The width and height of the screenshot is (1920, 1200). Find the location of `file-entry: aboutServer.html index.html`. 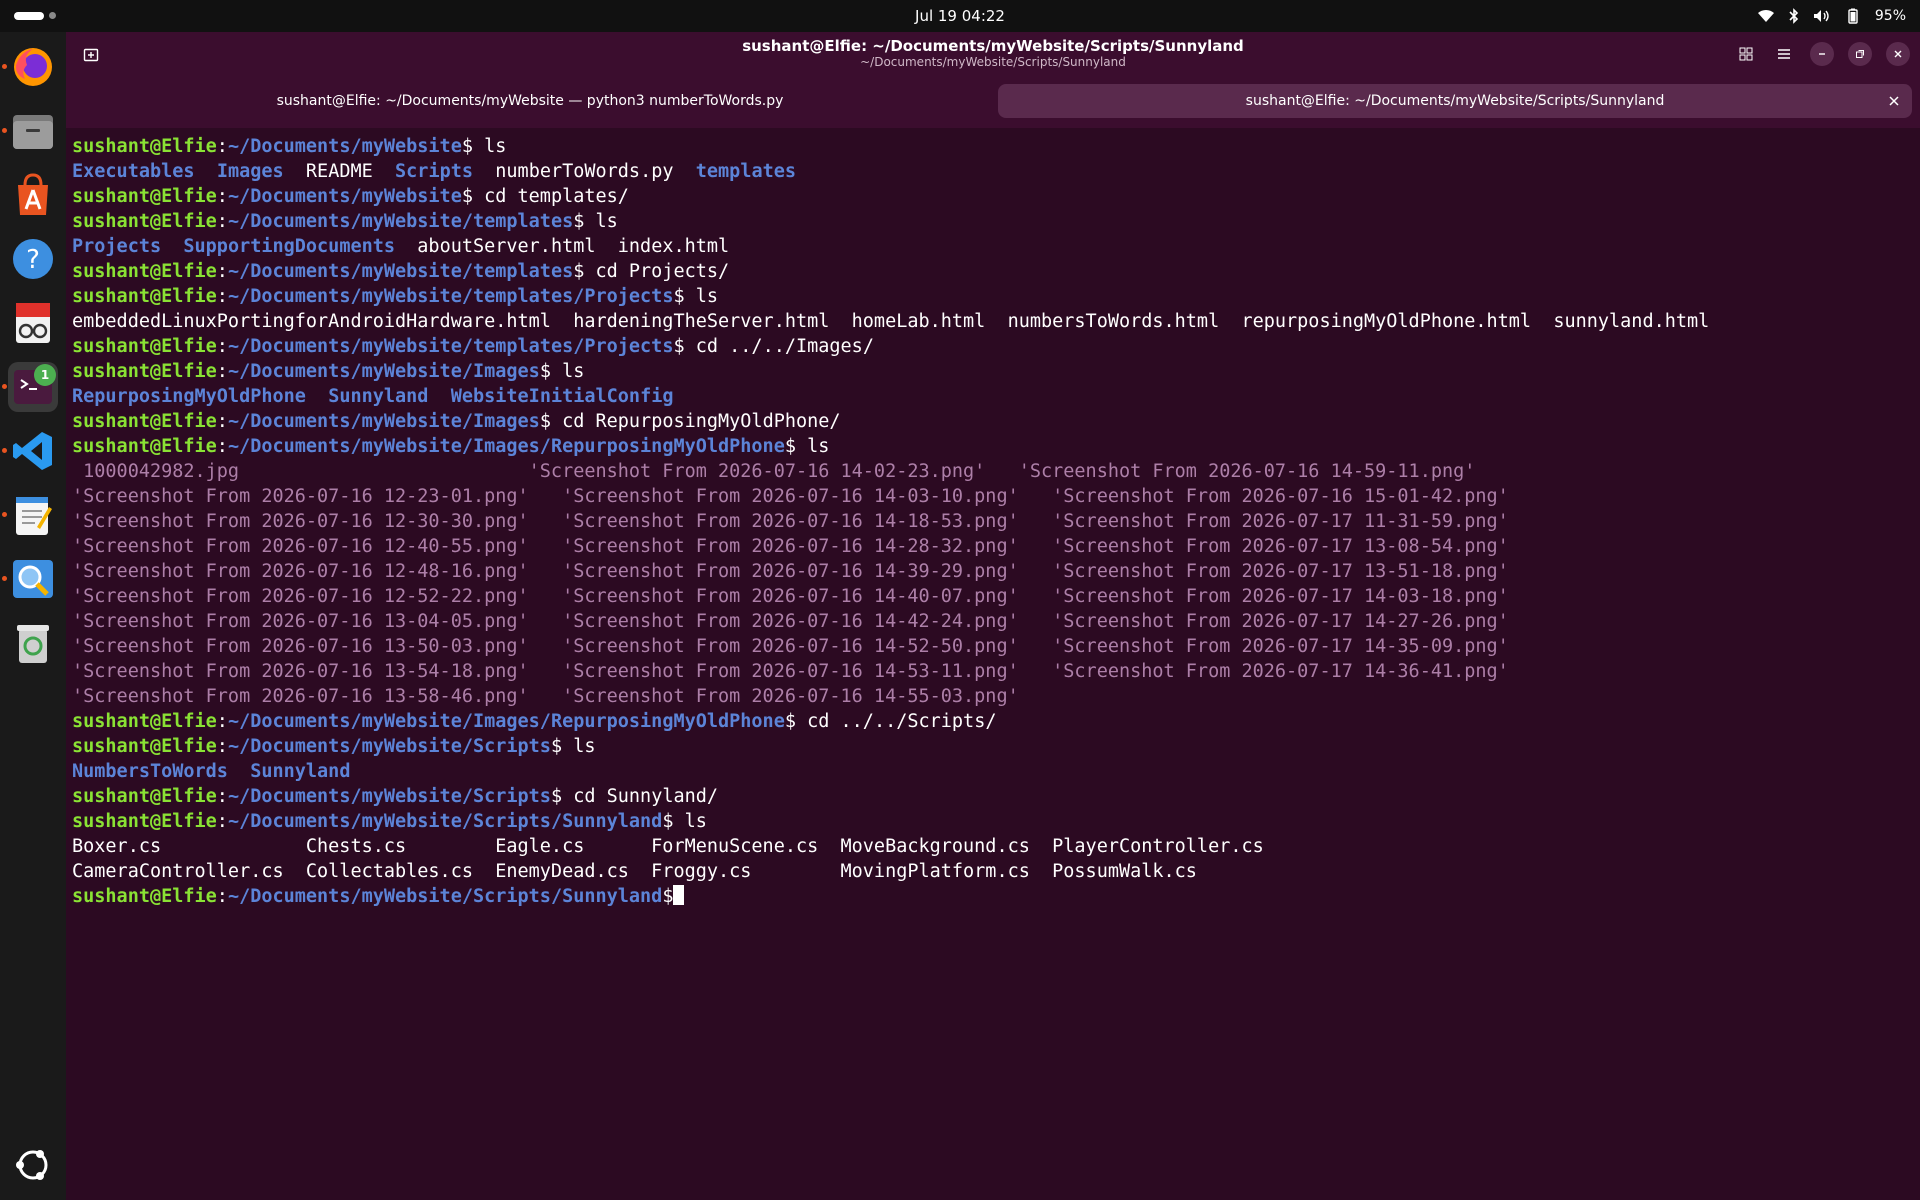

file-entry: aboutServer.html index.html is located at coordinates (562, 246).